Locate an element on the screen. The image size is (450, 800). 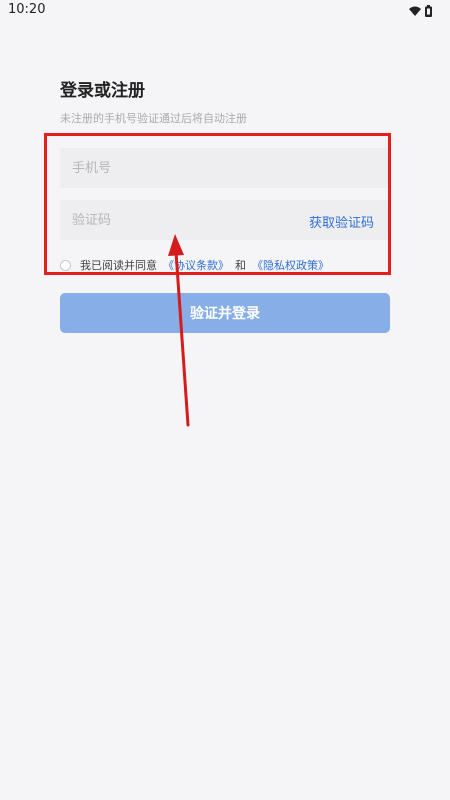
agreement-text: 我已阅读并同意 is located at coordinates (118, 265).